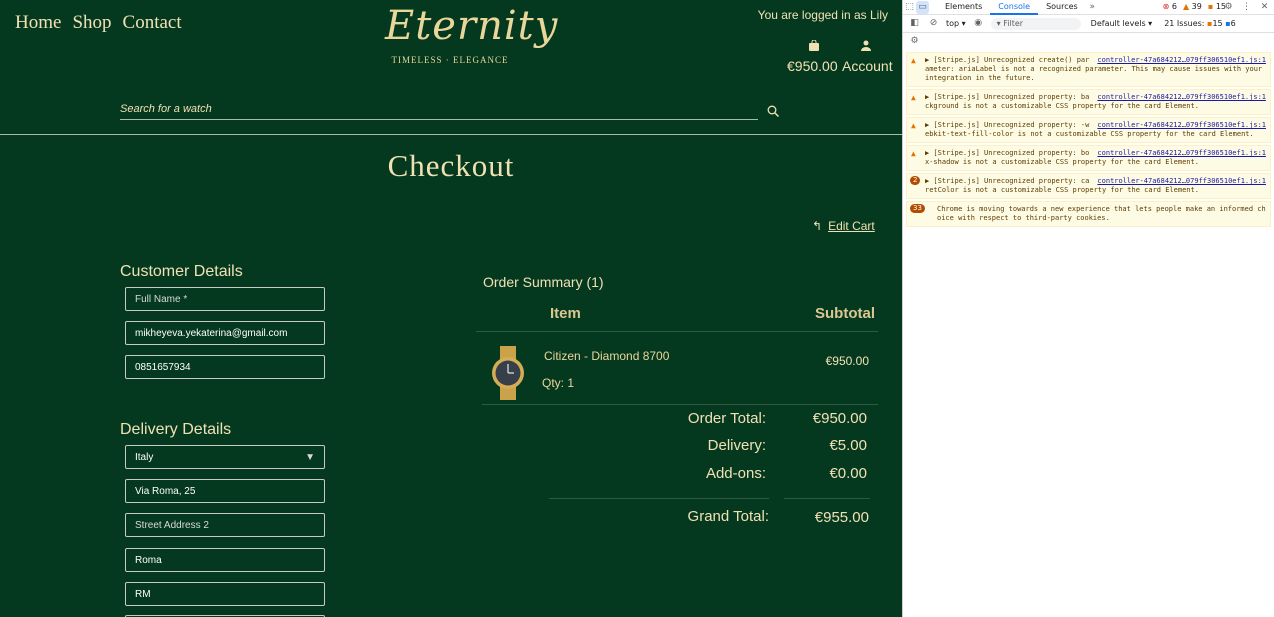 The width and height of the screenshot is (1274, 617). I want to click on search-icon, so click(773, 111).